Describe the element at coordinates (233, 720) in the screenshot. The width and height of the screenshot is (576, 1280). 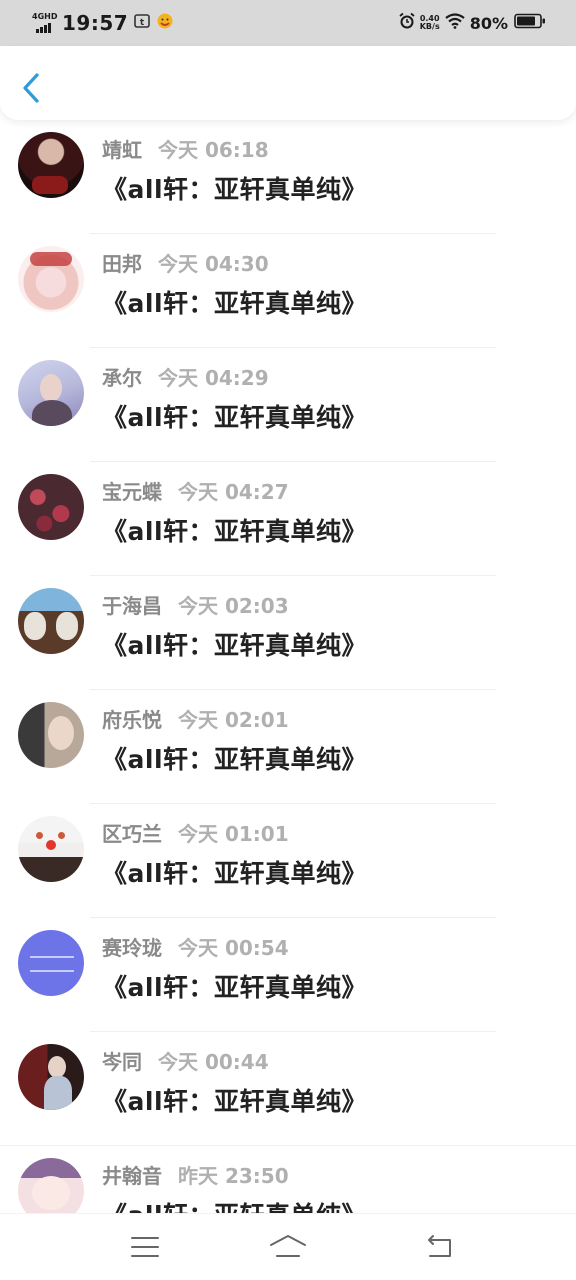
I see `post-time: 今天 02:01` at that location.